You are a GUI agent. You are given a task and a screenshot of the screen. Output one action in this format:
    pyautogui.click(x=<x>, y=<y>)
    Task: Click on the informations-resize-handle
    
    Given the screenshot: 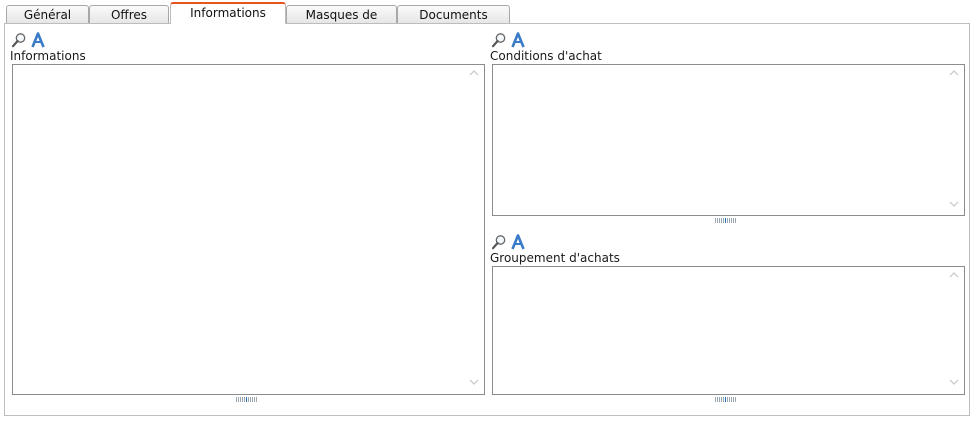 What is the action you would take?
    pyautogui.click(x=247, y=399)
    